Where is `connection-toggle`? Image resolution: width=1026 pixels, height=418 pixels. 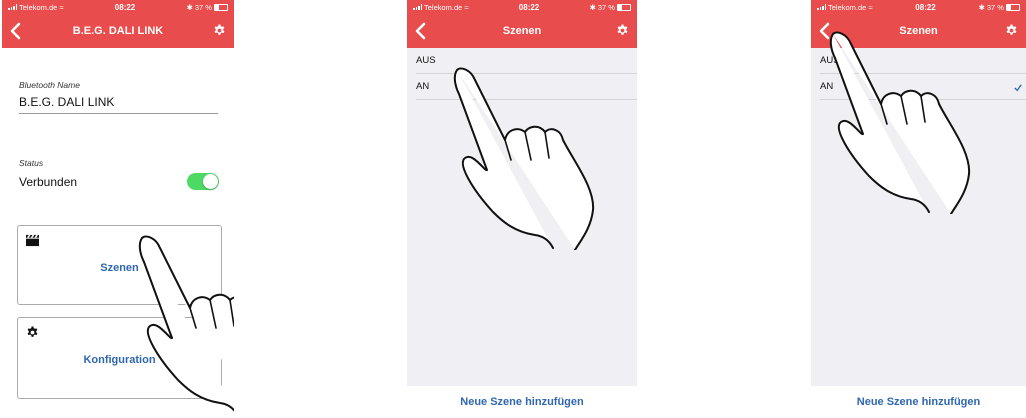 connection-toggle is located at coordinates (203, 181).